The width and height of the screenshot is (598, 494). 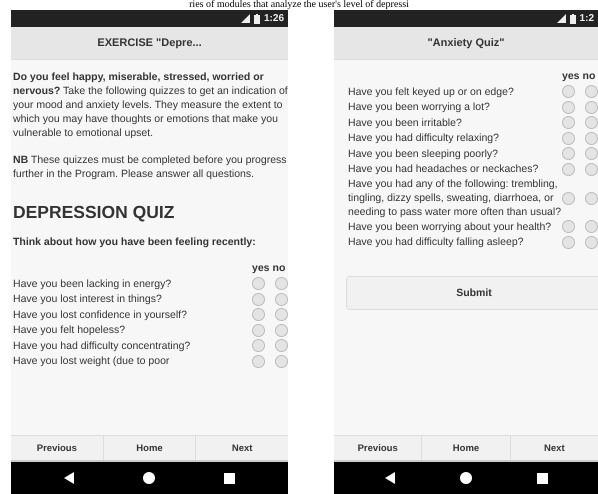 What do you see at coordinates (431, 91) in the screenshot?
I see `question-text: Have you felt keyed up or on edge?` at bounding box center [431, 91].